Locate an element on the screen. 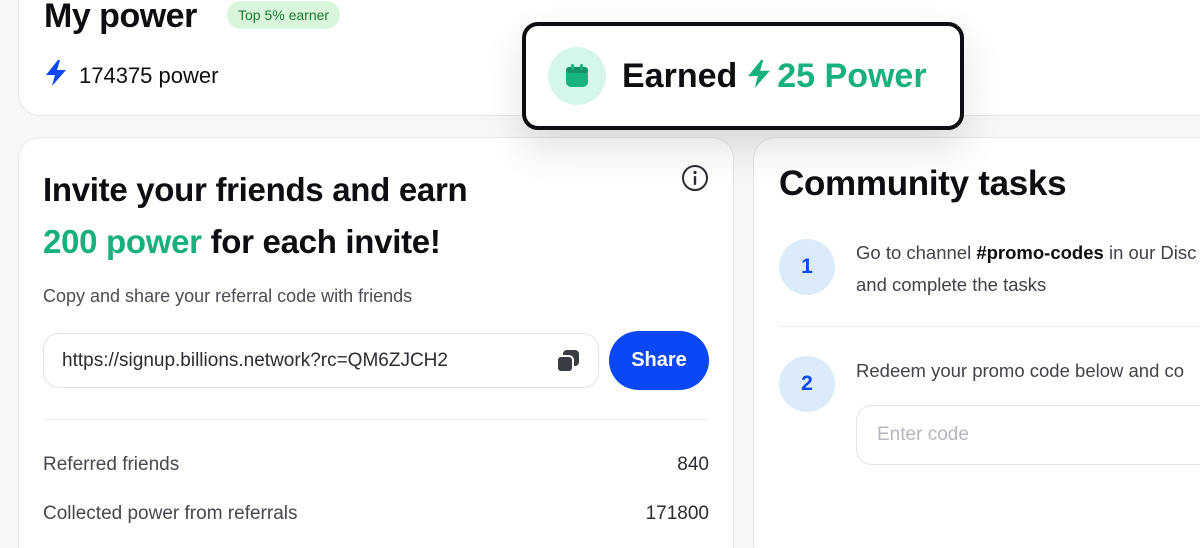 This screenshot has width=1200, height=548. community-title: Community tasks is located at coordinates (923, 183).